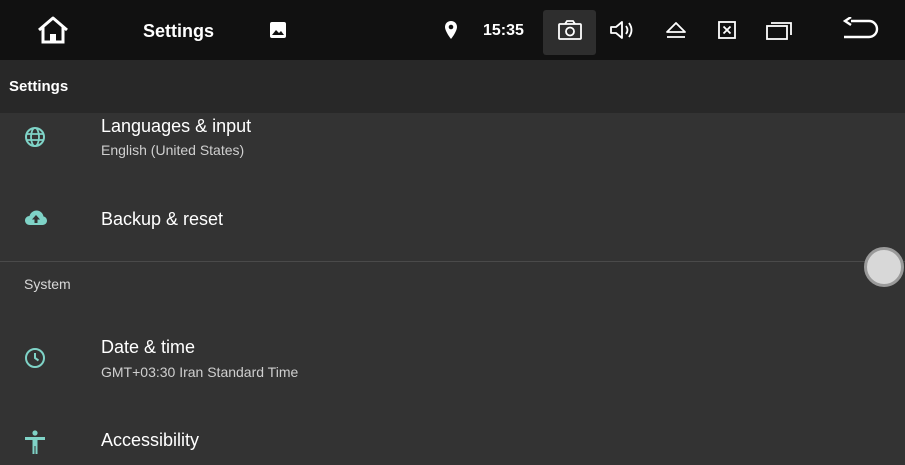 This screenshot has height=465, width=905. What do you see at coordinates (173, 150) in the screenshot?
I see `item-subtitle: English (United States)` at bounding box center [173, 150].